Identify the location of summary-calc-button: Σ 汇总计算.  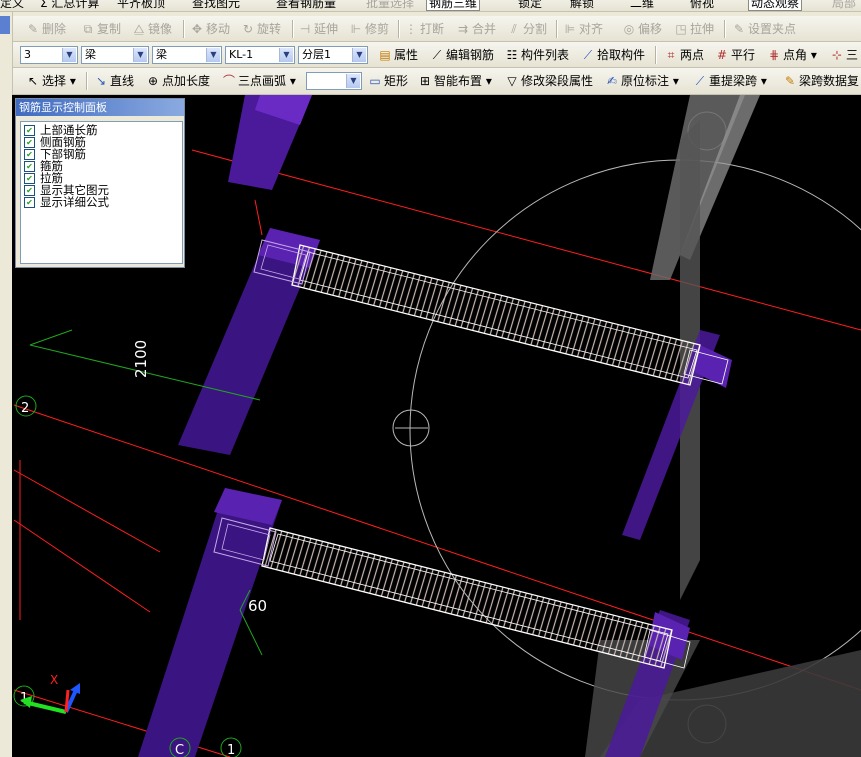
(69, 5).